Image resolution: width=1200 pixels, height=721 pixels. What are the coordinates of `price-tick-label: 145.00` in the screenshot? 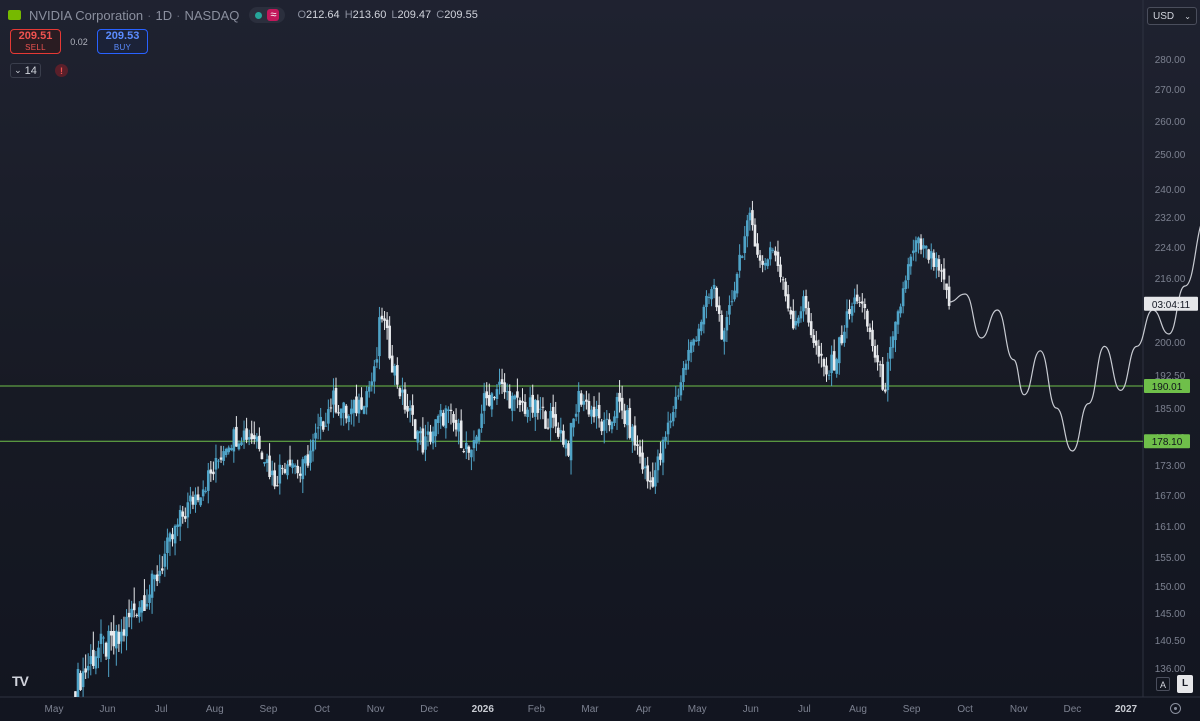 It's located at (1170, 614).